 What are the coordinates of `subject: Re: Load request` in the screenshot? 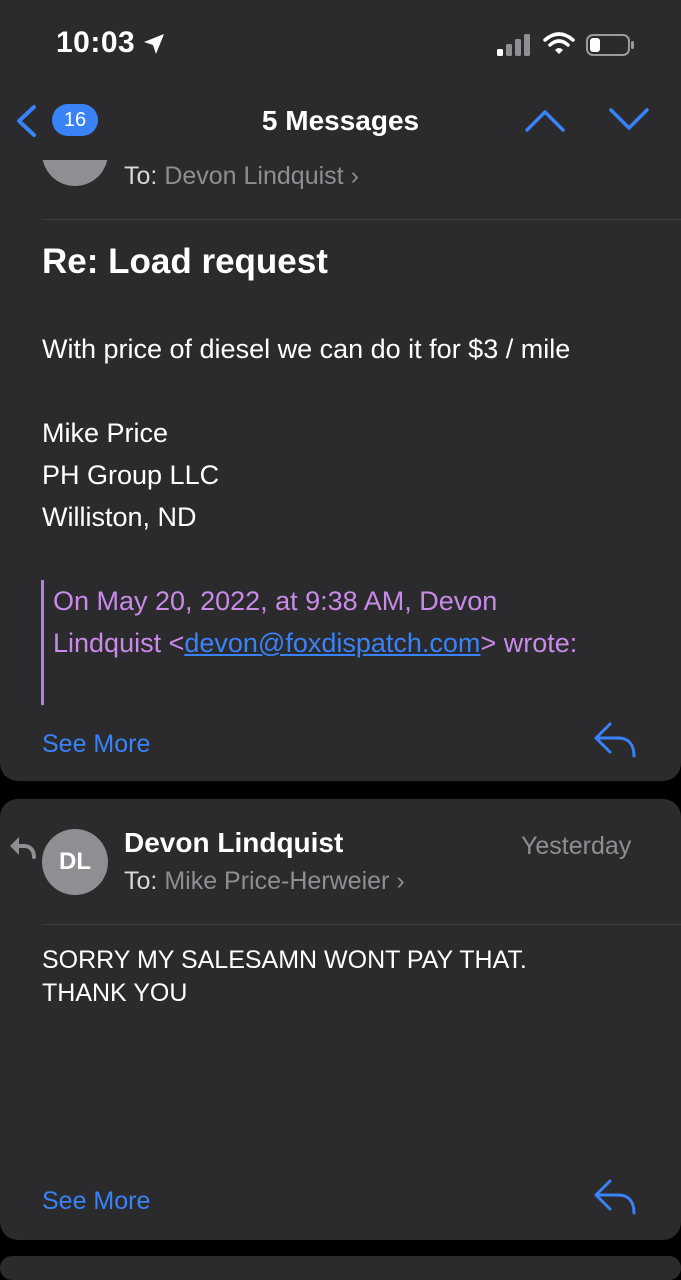 It's located at (185, 261).